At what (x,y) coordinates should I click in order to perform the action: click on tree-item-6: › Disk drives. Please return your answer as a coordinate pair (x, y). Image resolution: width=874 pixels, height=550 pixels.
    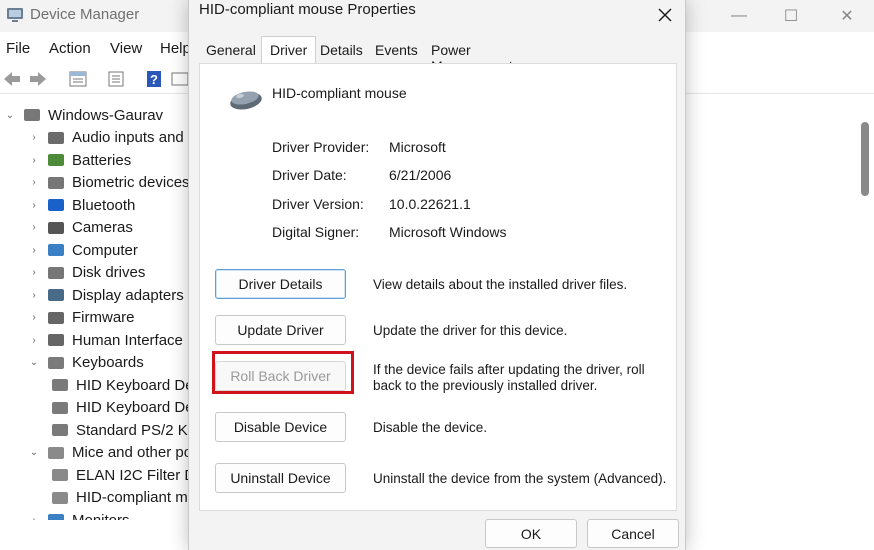
    Looking at the image, I should click on (86, 273).